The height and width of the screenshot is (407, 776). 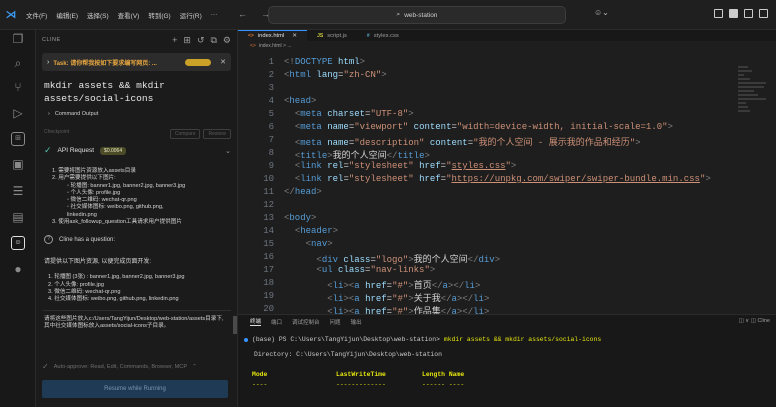 I want to click on code-line: <div class="logo">我的个人空间</div>, so click(x=408, y=260).